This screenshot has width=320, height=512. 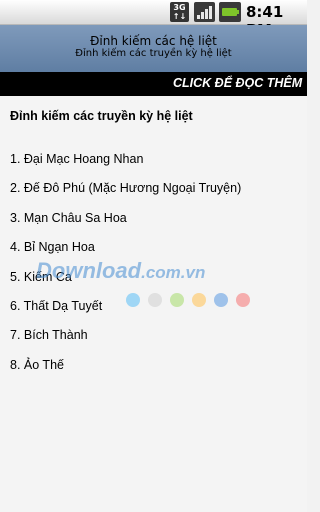 I want to click on network-label: 3G, so click(x=179, y=7).